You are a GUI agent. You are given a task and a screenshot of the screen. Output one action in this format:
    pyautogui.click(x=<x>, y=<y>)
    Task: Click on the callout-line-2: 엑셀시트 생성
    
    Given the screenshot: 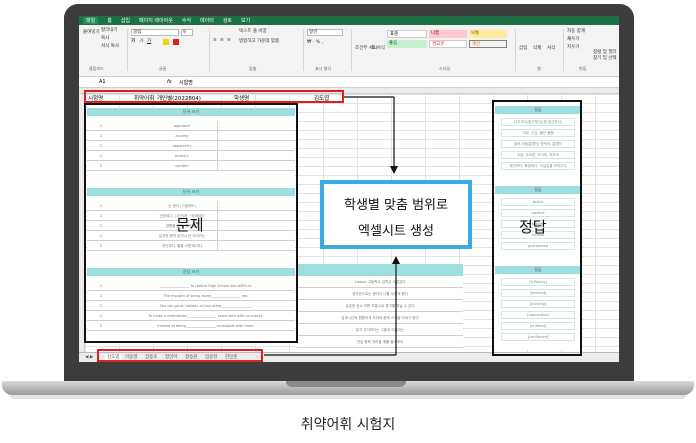 What is the action you would take?
    pyautogui.click(x=396, y=231)
    